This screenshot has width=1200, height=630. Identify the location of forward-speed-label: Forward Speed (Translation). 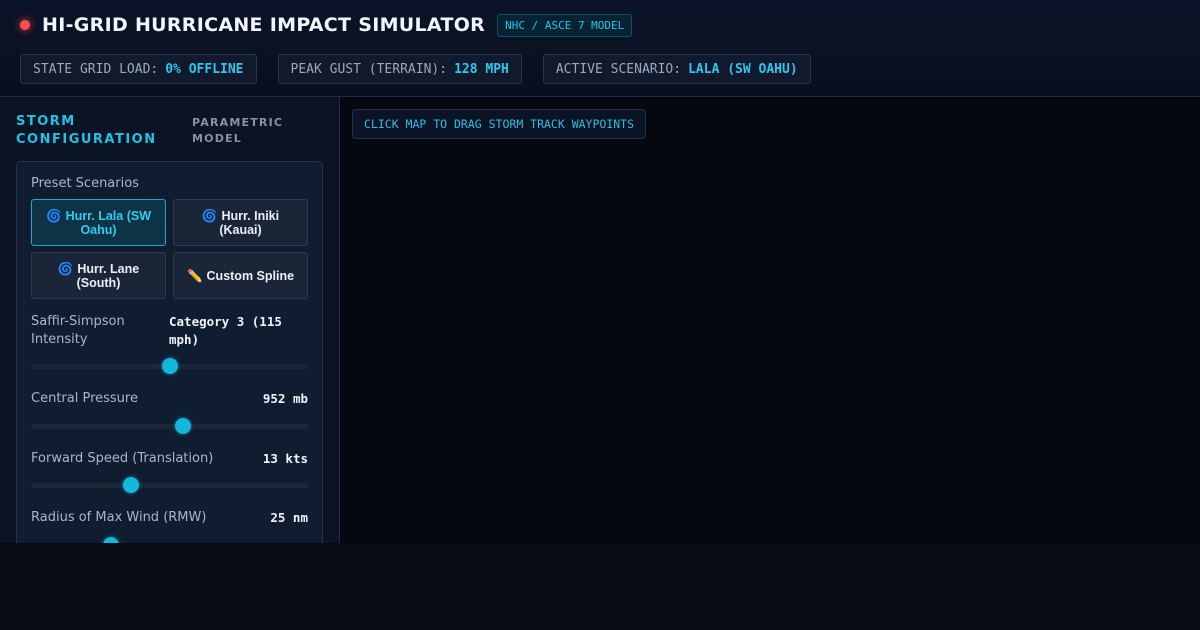
(122, 458).